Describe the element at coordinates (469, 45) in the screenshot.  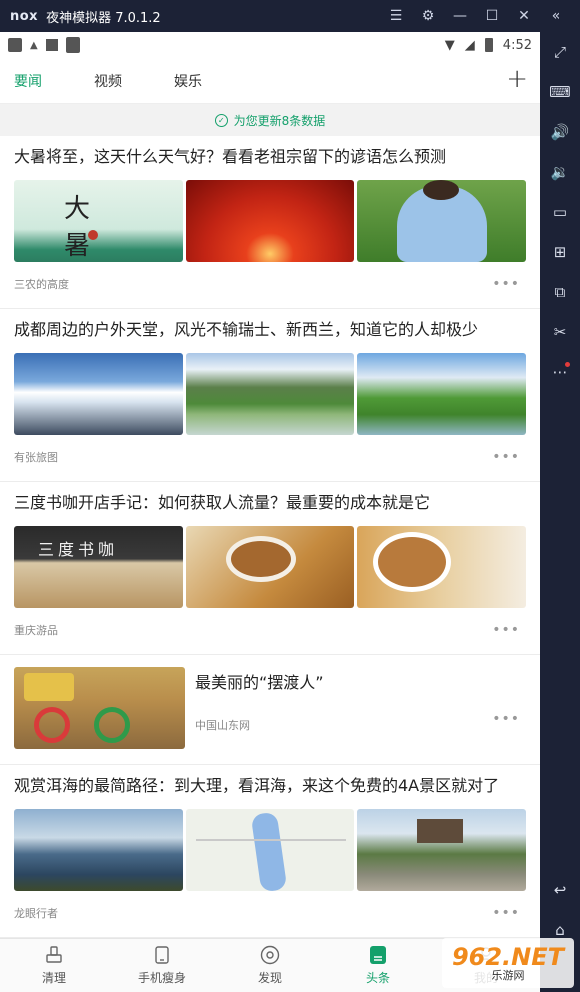
I see `signal-icon: ◢` at that location.